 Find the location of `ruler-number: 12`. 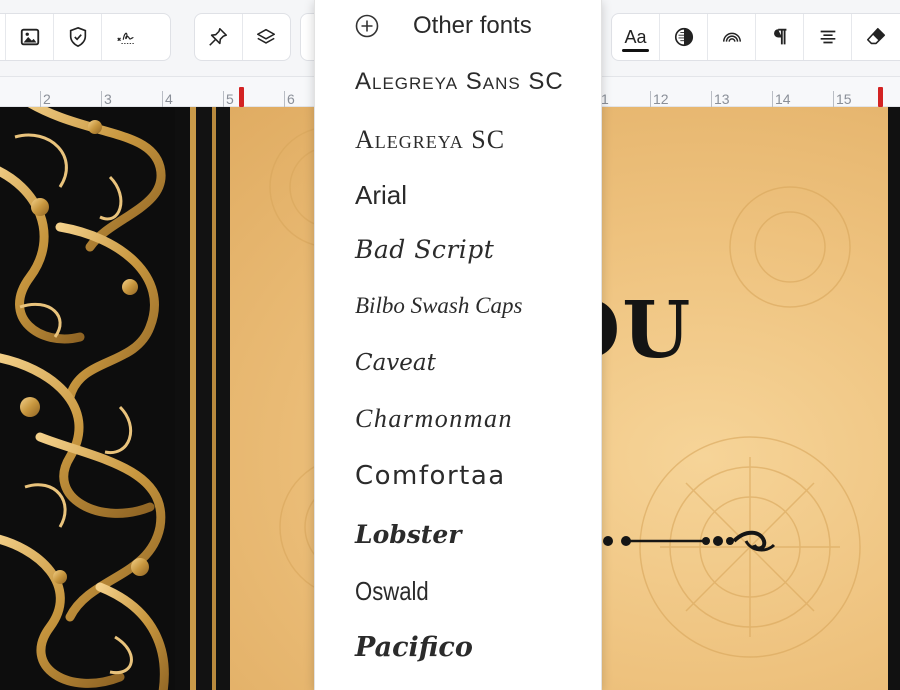

ruler-number: 12 is located at coordinates (661, 99).